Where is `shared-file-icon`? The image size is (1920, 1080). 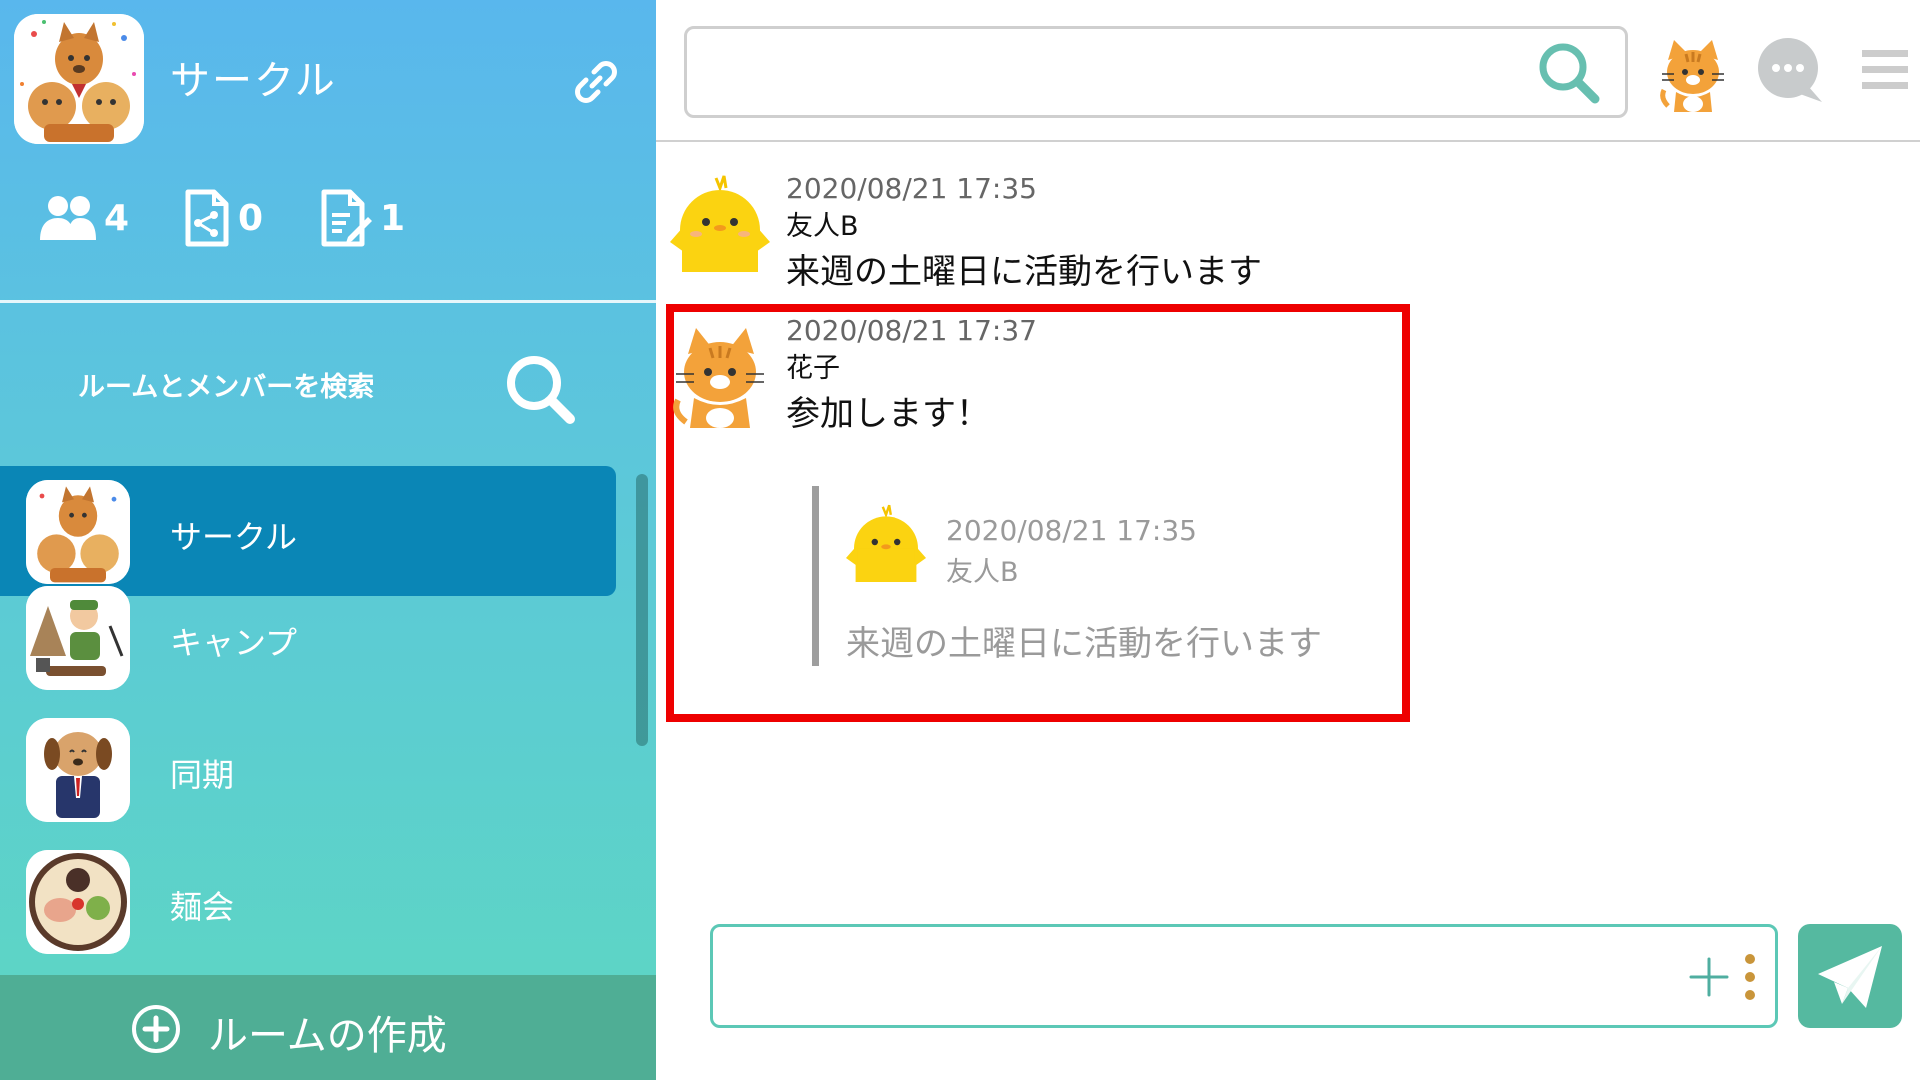 shared-file-icon is located at coordinates (207, 218).